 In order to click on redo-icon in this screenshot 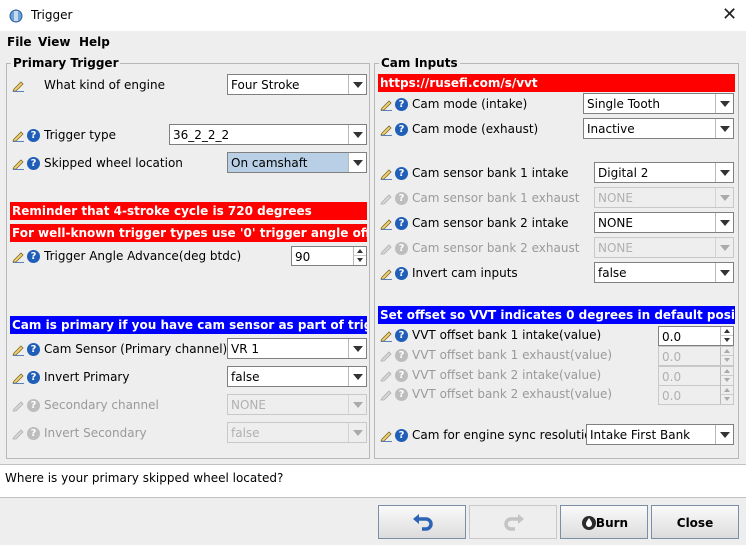, I will do `click(514, 522)`.